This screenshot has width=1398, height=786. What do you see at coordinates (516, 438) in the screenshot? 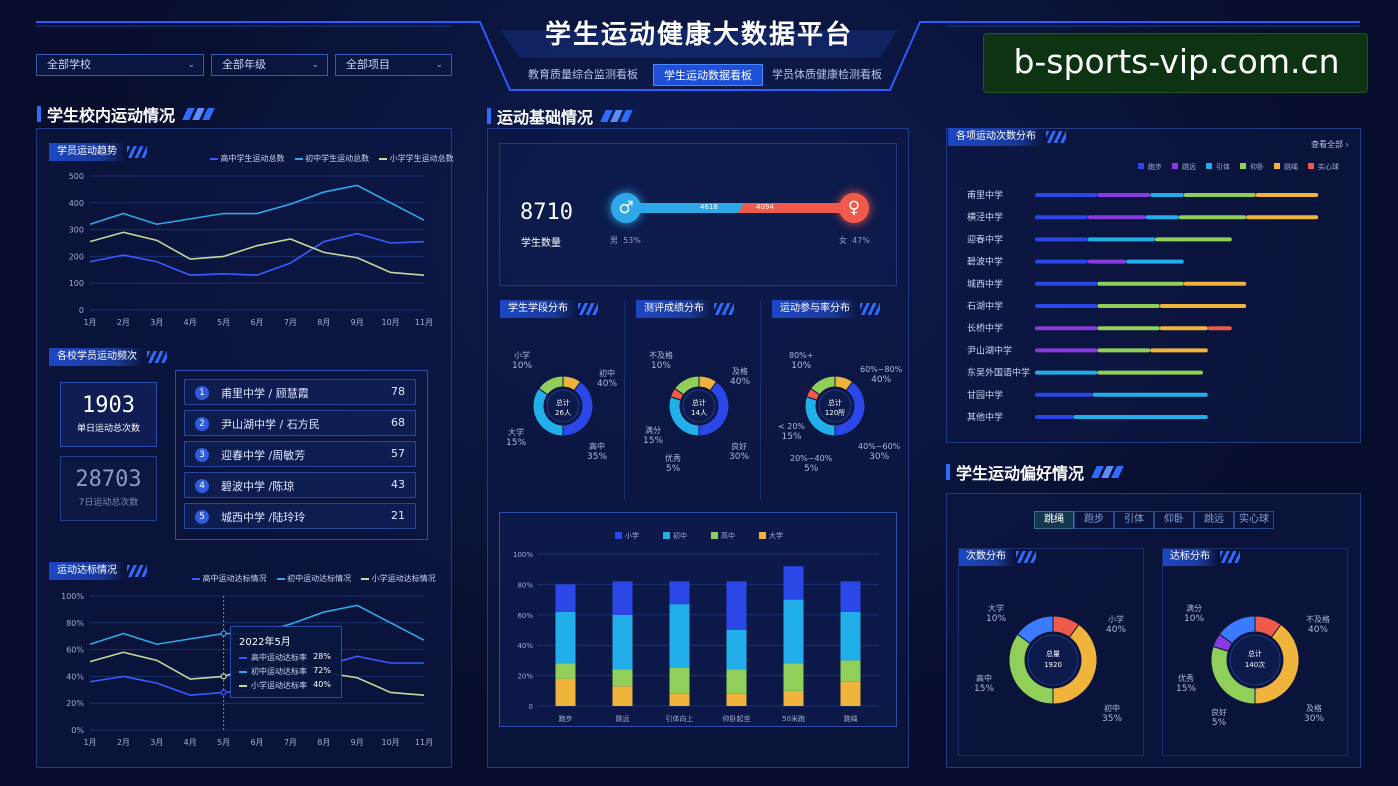
I see `donut-label: 大学 15%` at bounding box center [516, 438].